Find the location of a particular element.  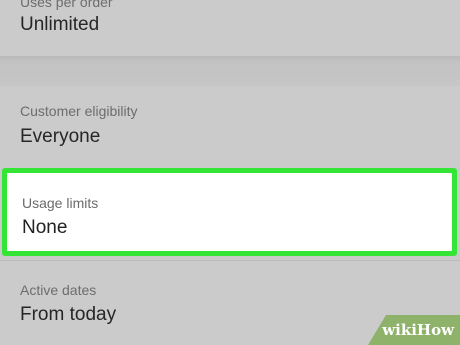

active-dates-value: From today is located at coordinates (68, 314).